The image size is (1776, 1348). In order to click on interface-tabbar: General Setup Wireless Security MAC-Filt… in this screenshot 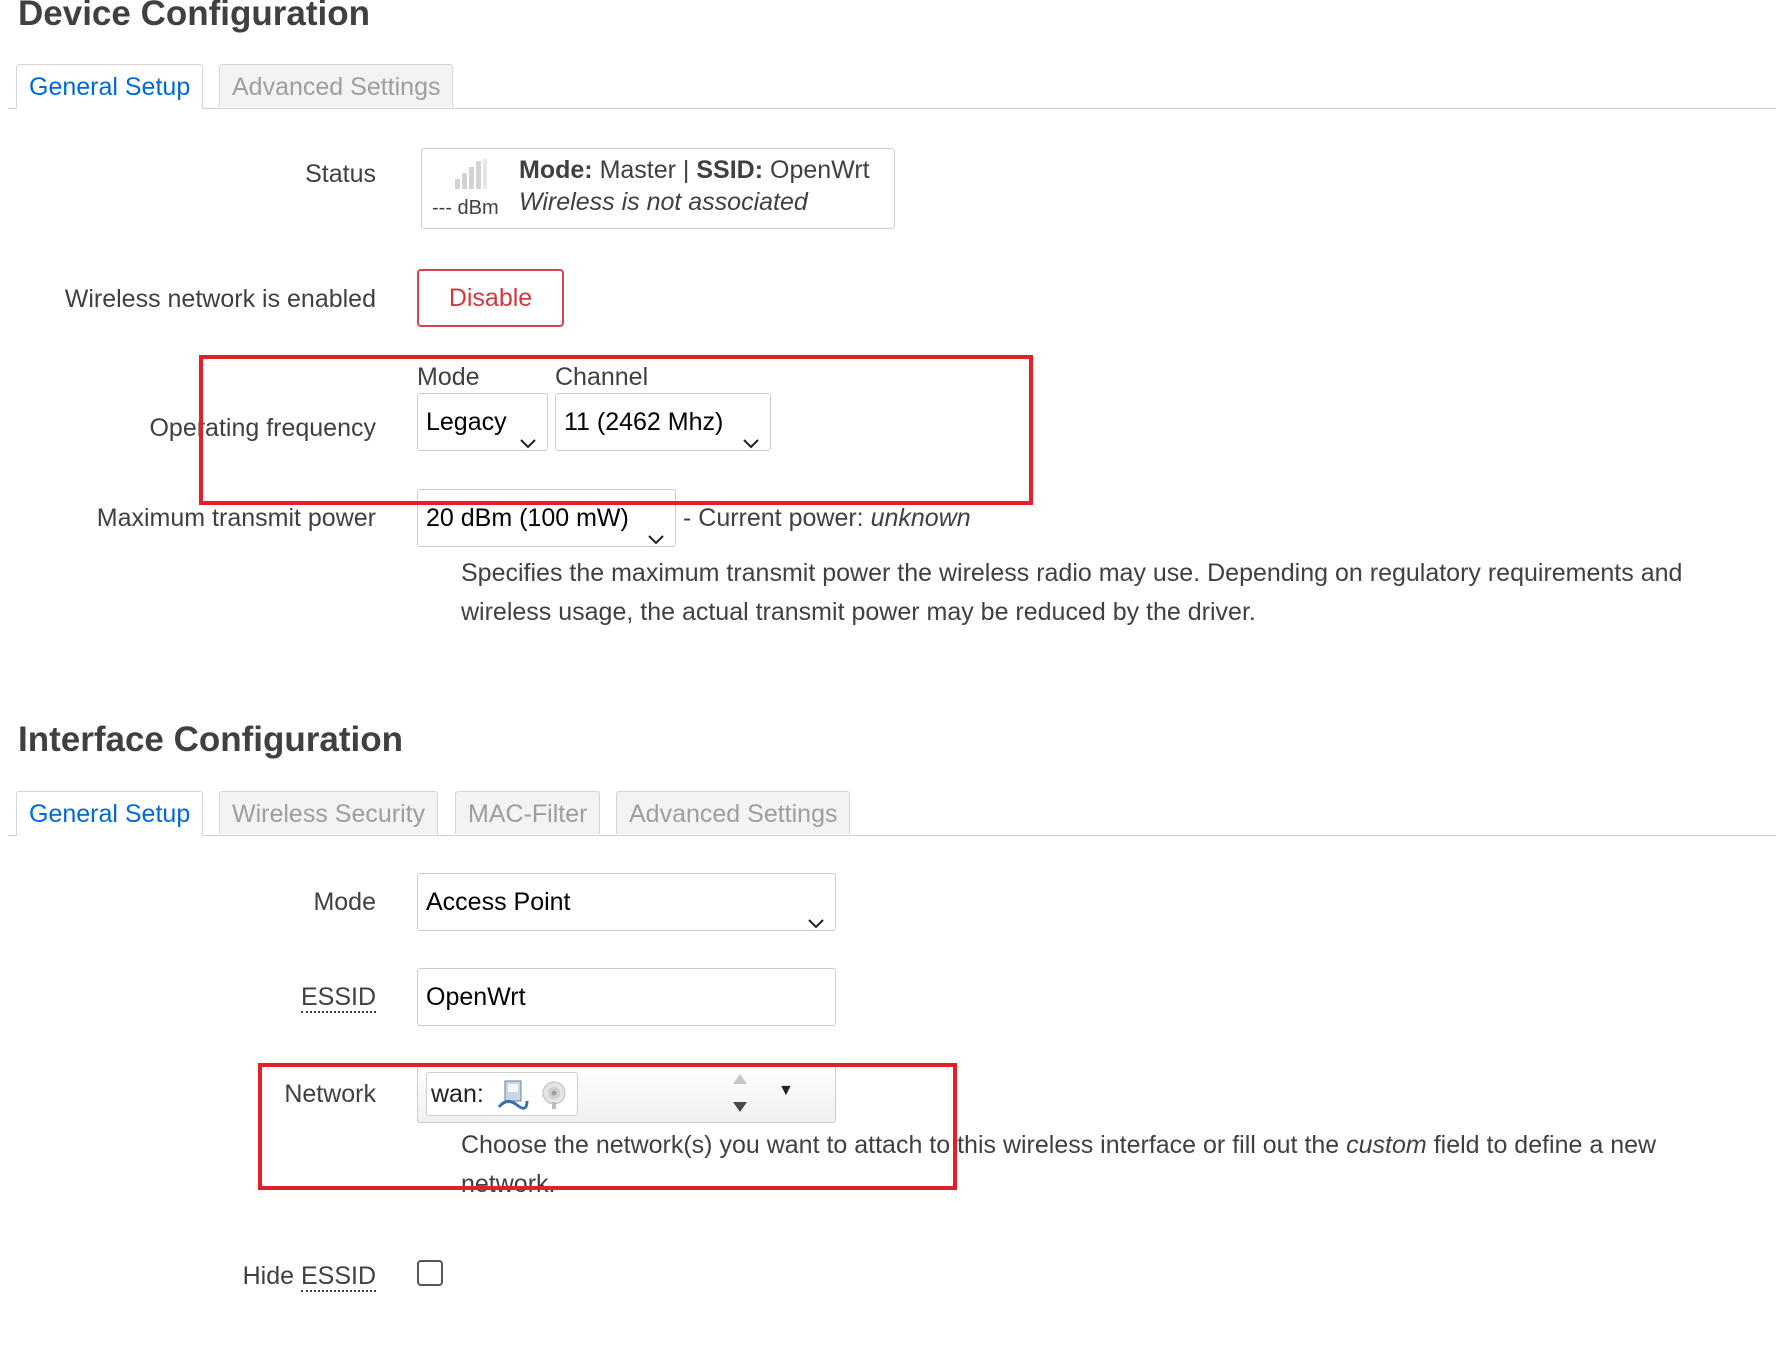, I will do `click(892, 810)`.